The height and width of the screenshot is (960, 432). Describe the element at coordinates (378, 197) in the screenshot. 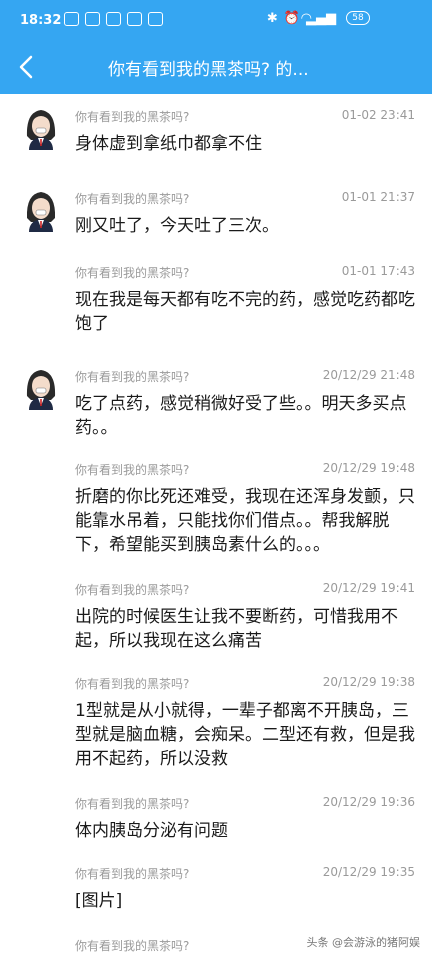

I see `message-time: 01-01 21:37` at that location.